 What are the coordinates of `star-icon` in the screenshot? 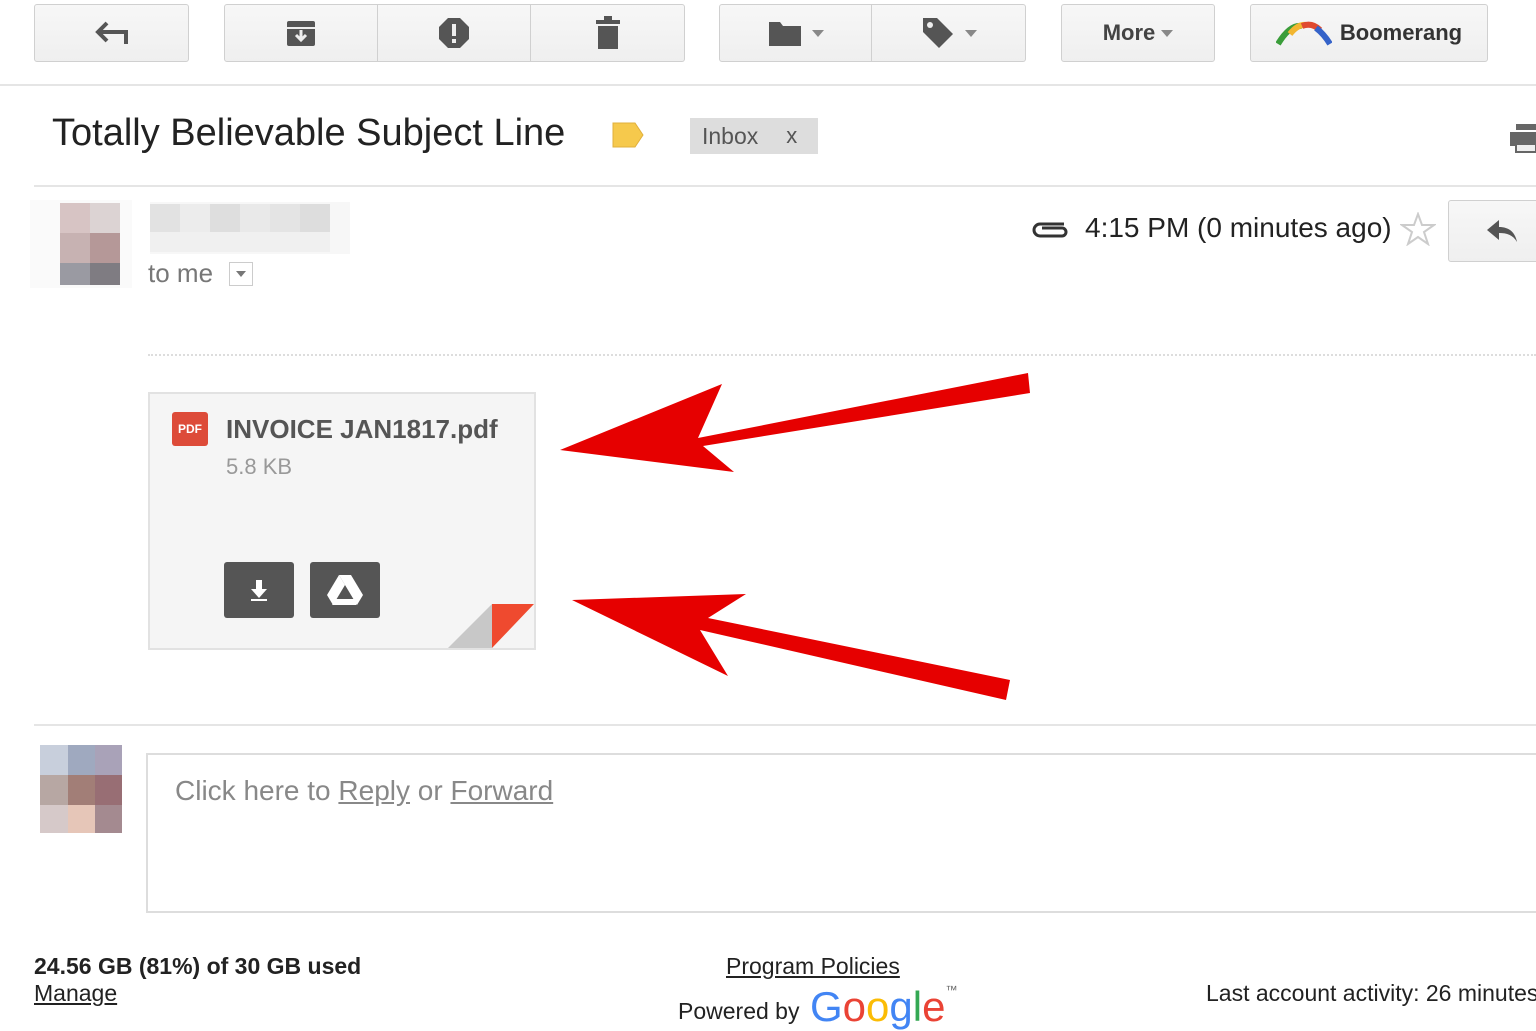 It's located at (1418, 229).